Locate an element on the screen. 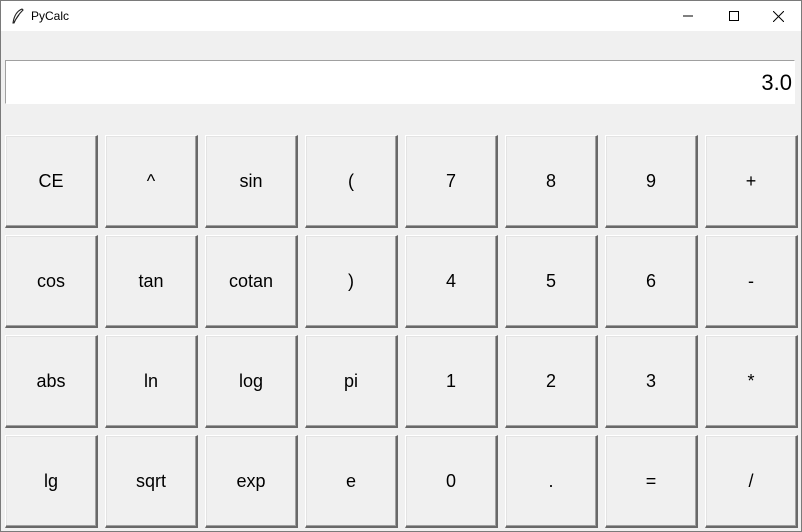 The image size is (802, 532). key-multiply-button: * is located at coordinates (751, 381).